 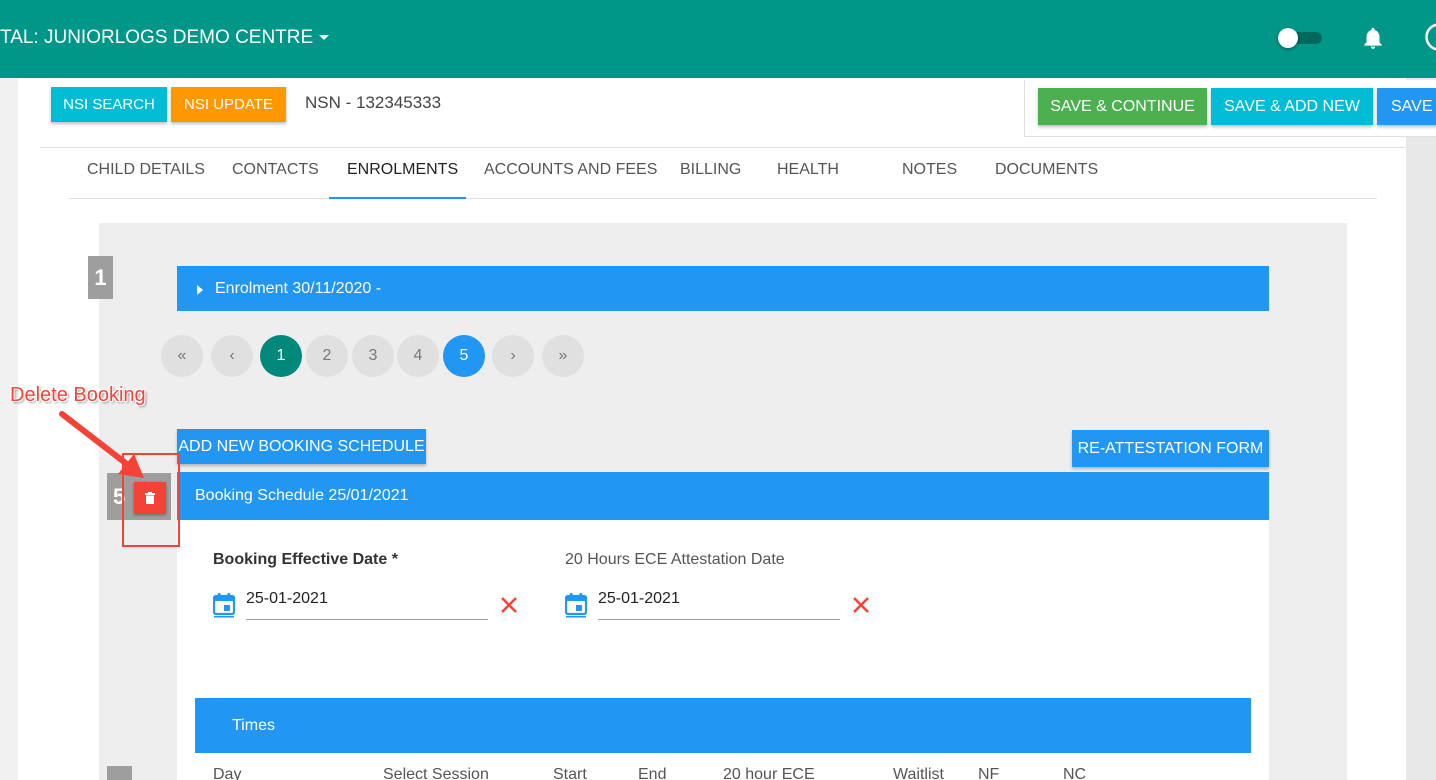 I want to click on pagination-first-button: «, so click(x=182, y=356).